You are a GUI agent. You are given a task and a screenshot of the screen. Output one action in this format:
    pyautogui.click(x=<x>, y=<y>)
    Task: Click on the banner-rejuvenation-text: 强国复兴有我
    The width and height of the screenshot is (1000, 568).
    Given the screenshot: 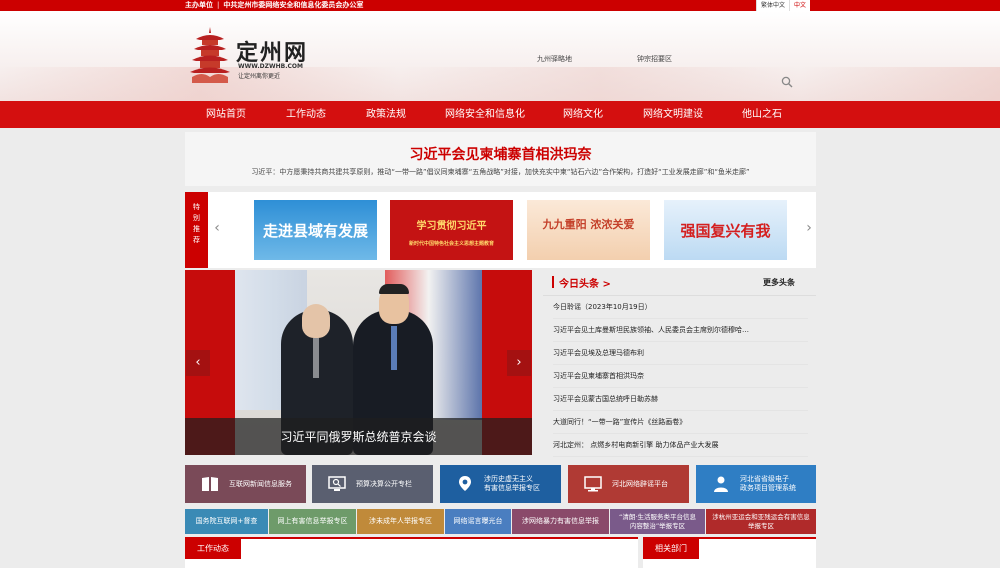 What is the action you would take?
    pyautogui.click(x=725, y=231)
    